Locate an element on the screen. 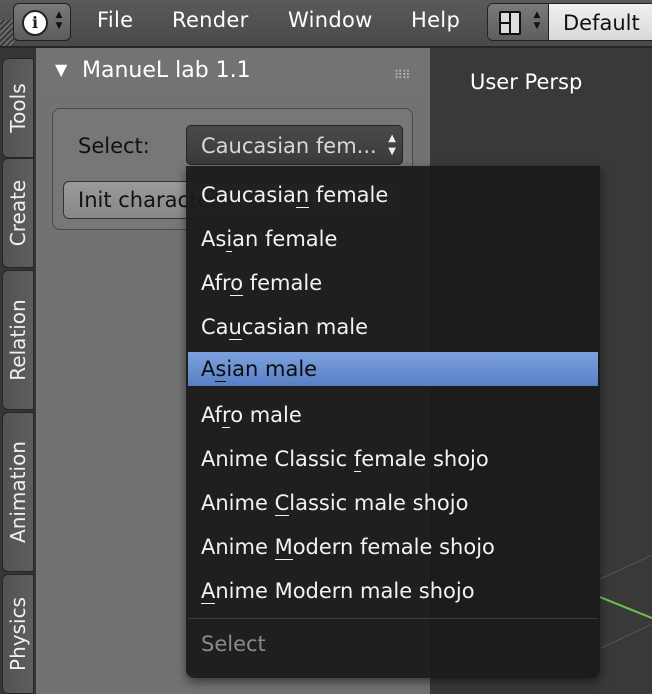  y-axis-line is located at coordinates (625, 610).